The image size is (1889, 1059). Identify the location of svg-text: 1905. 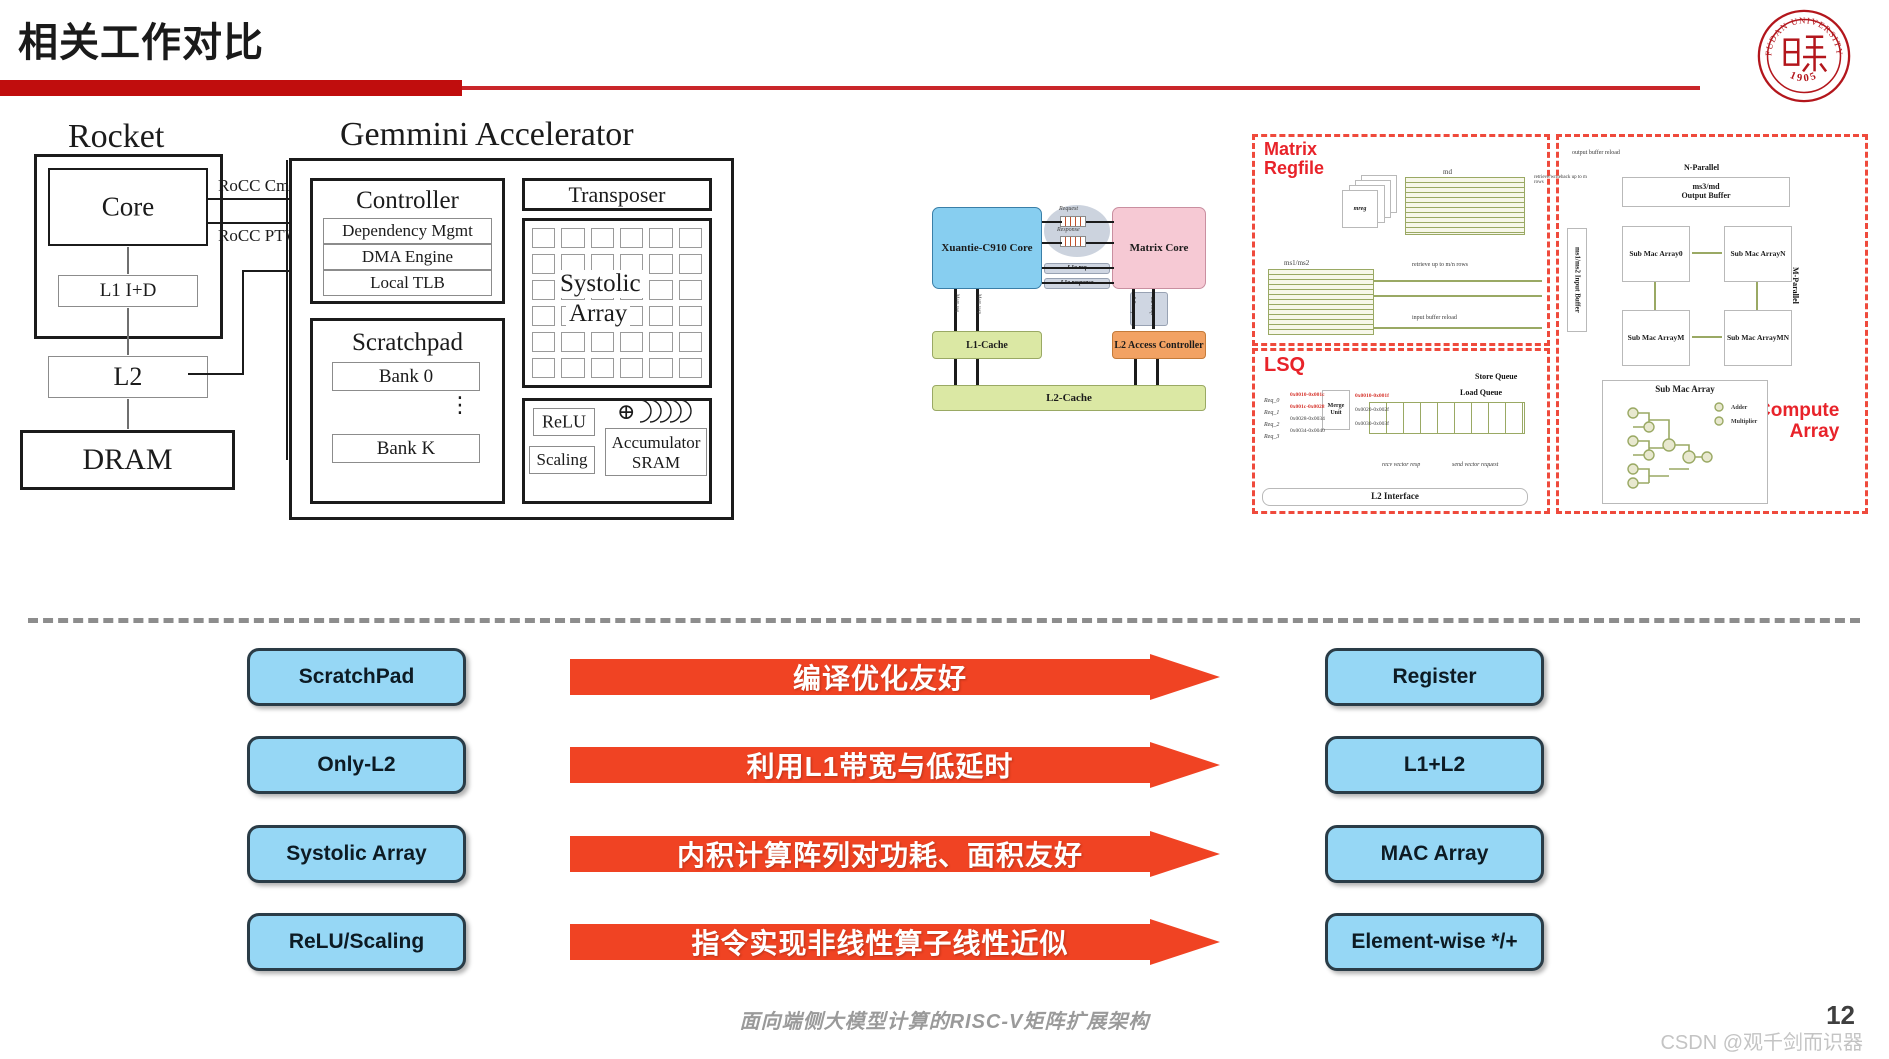
(1803, 77).